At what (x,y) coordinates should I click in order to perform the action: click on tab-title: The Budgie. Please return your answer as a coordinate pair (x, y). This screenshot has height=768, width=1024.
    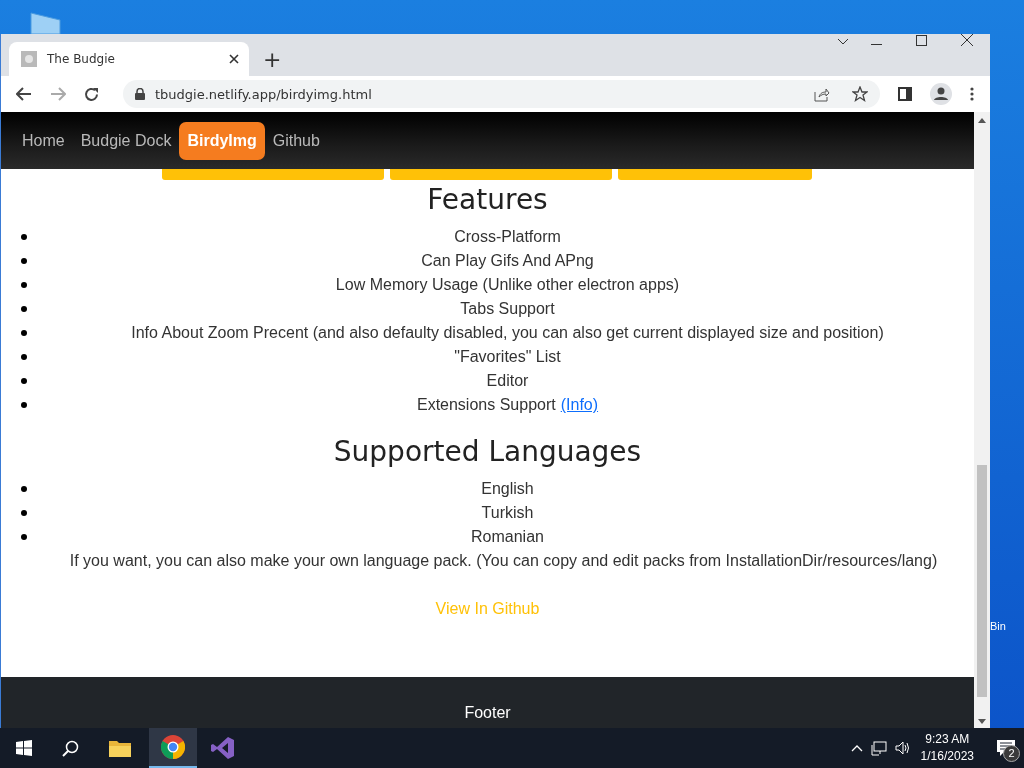
    Looking at the image, I should click on (81, 59).